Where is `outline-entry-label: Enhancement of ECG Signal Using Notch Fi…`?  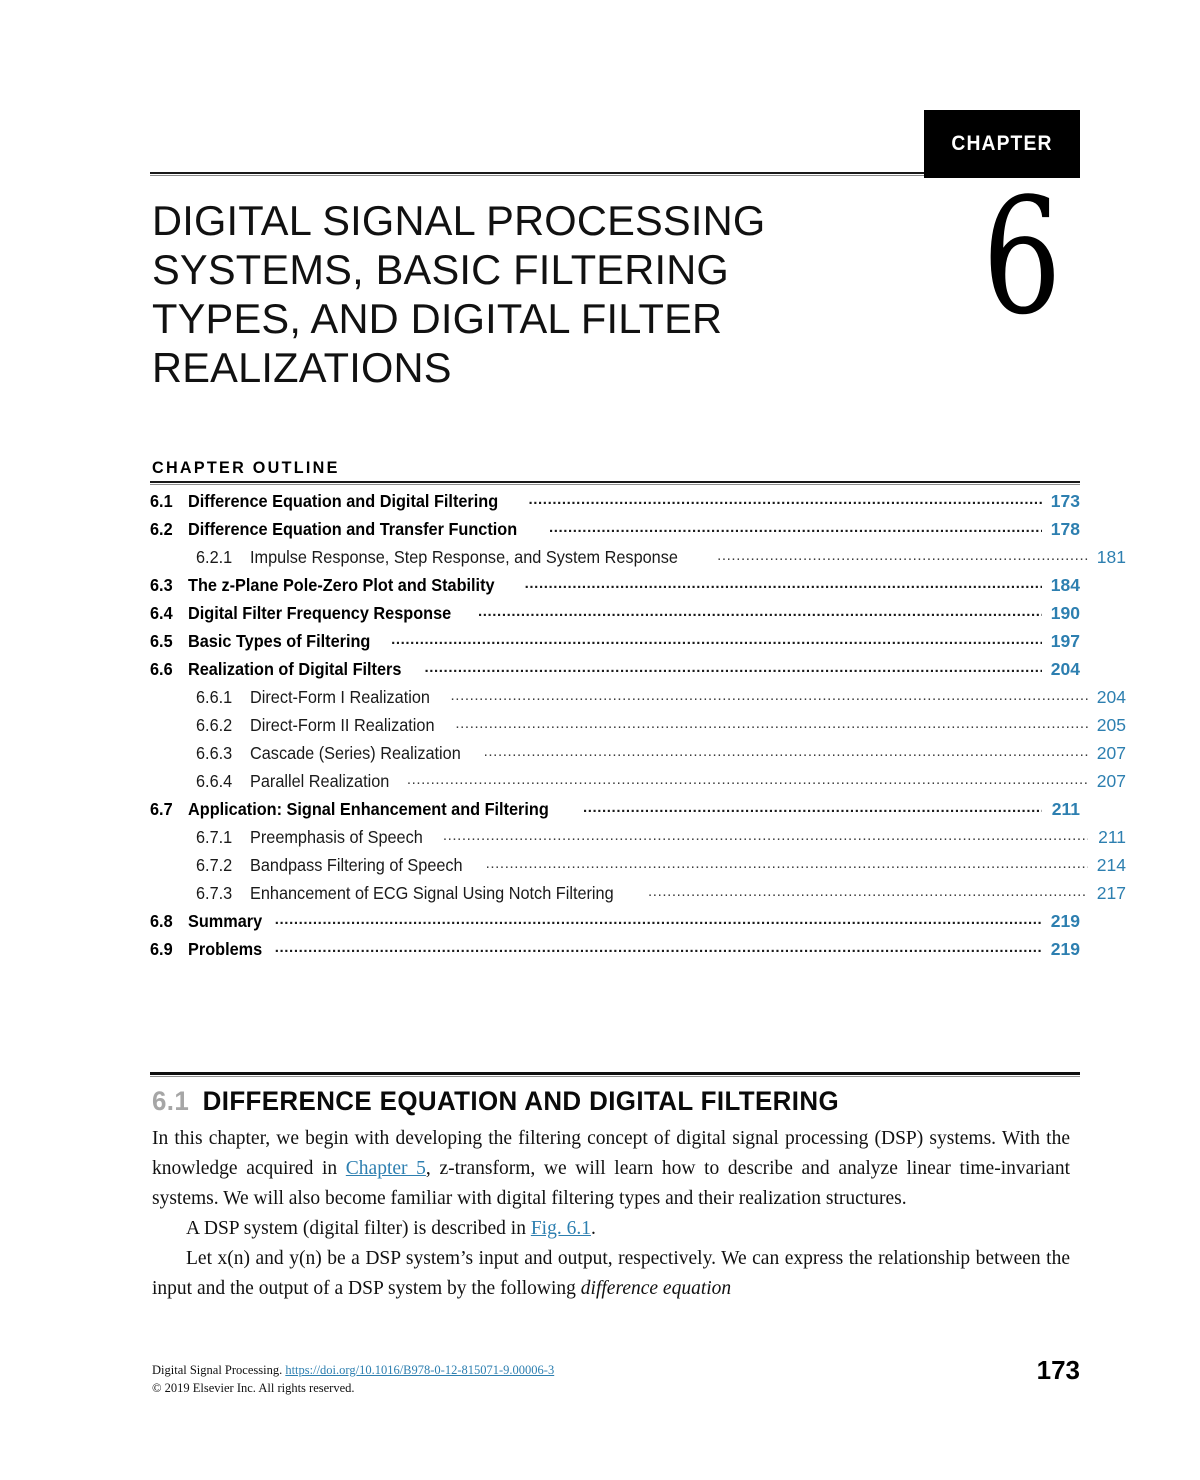 outline-entry-label: Enhancement of ECG Signal Using Notch Fi… is located at coordinates (432, 893).